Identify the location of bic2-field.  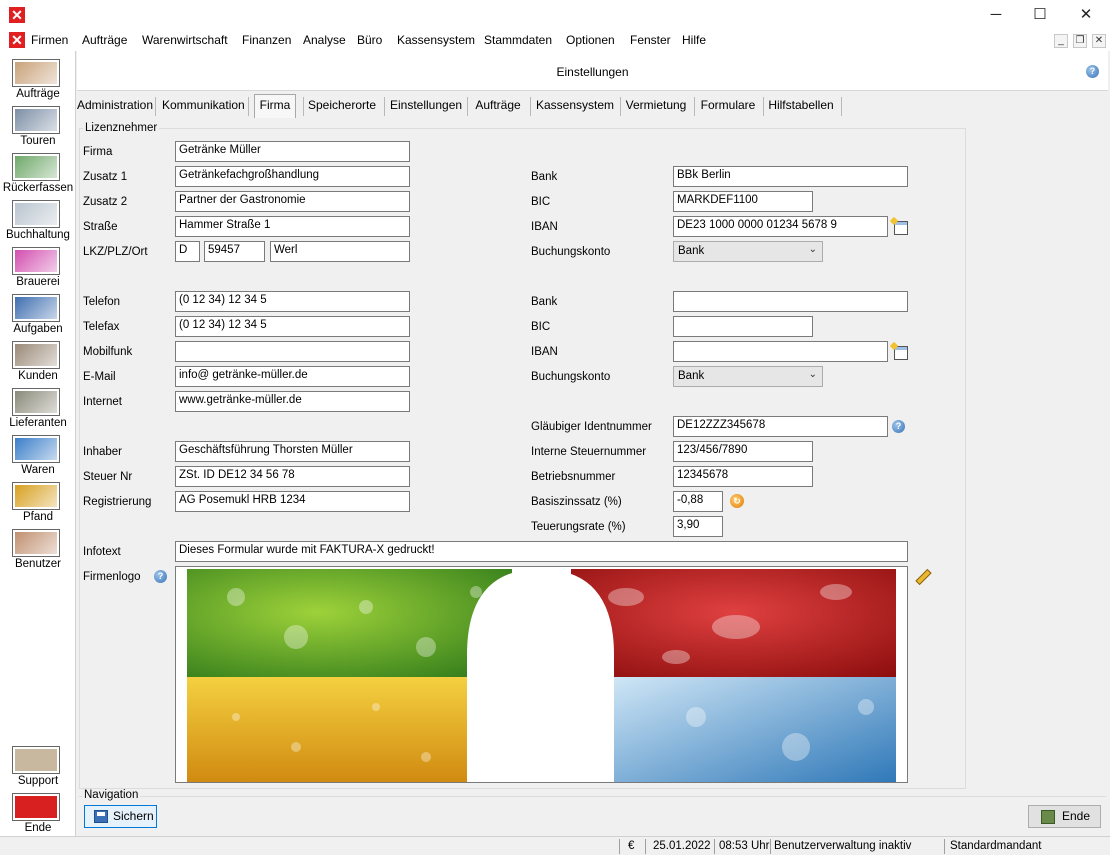
(743, 326).